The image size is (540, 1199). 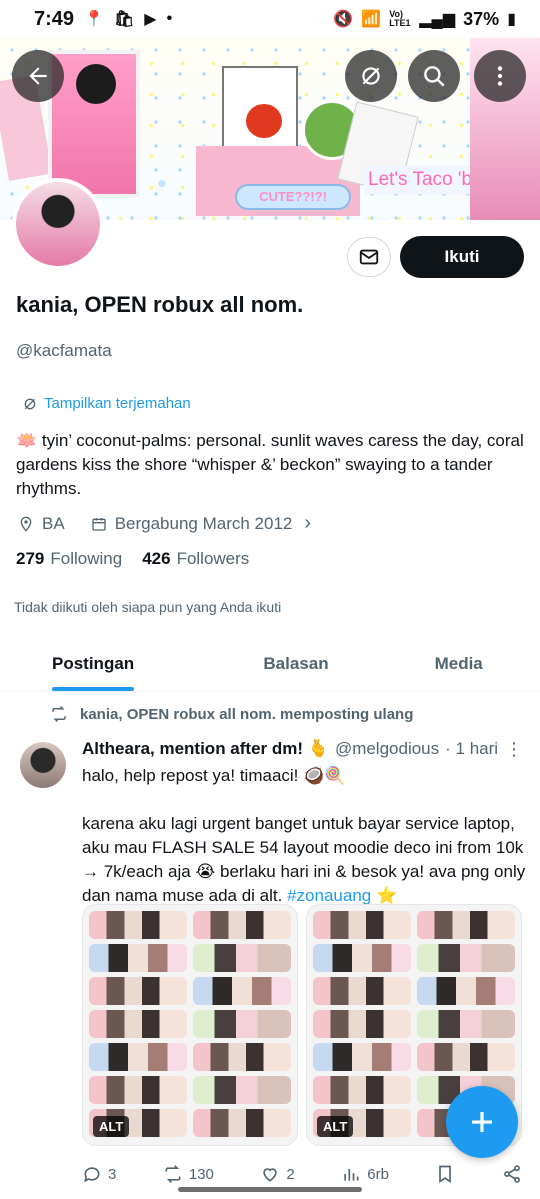 What do you see at coordinates (156, 558) in the screenshot?
I see `followers-count: 426` at bounding box center [156, 558].